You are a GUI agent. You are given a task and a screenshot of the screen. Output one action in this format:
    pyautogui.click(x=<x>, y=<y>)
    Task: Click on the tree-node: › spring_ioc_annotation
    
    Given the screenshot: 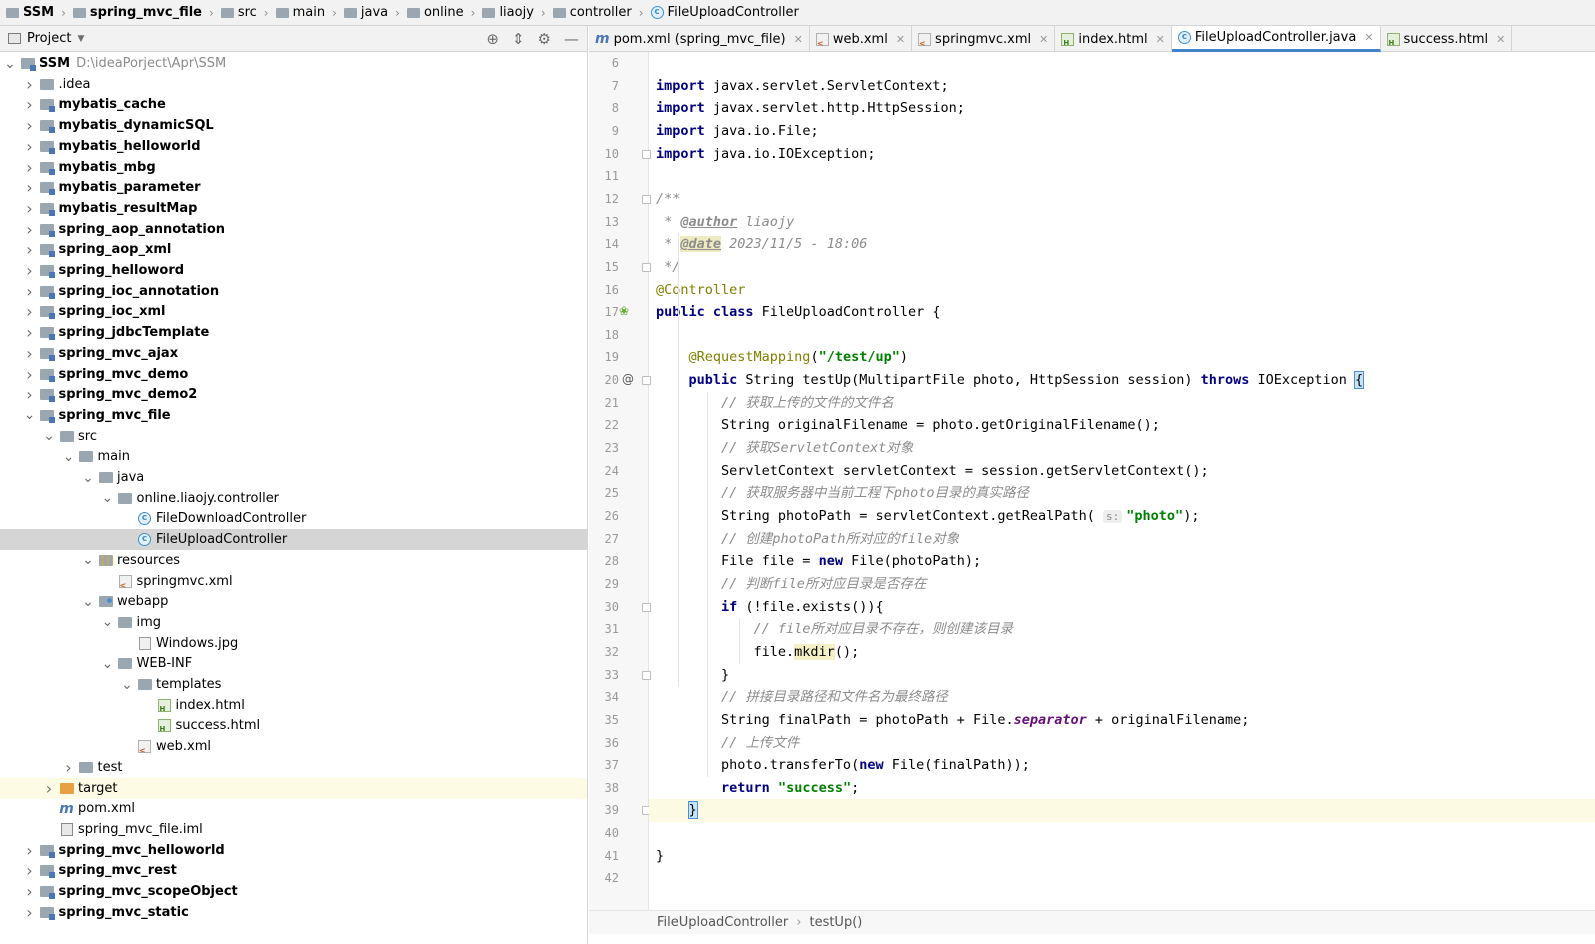 What is the action you would take?
    pyautogui.click(x=293, y=291)
    